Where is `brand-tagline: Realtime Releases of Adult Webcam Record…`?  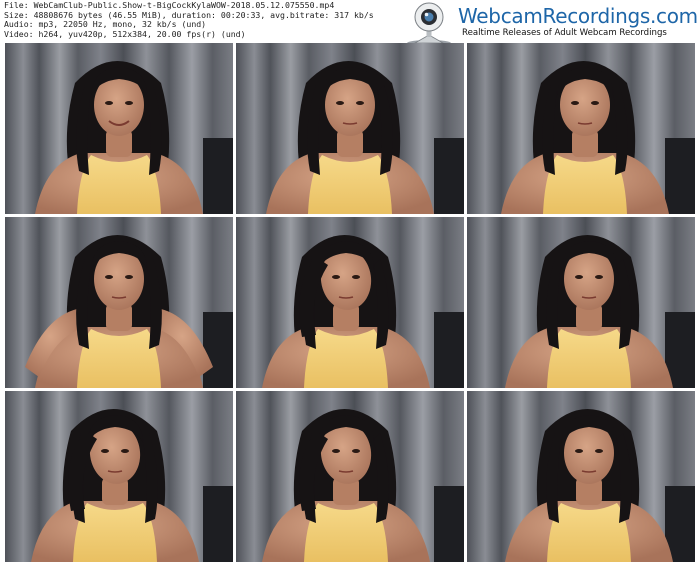
brand-tagline: Realtime Releases of Adult Webcam Record… is located at coordinates (564, 33).